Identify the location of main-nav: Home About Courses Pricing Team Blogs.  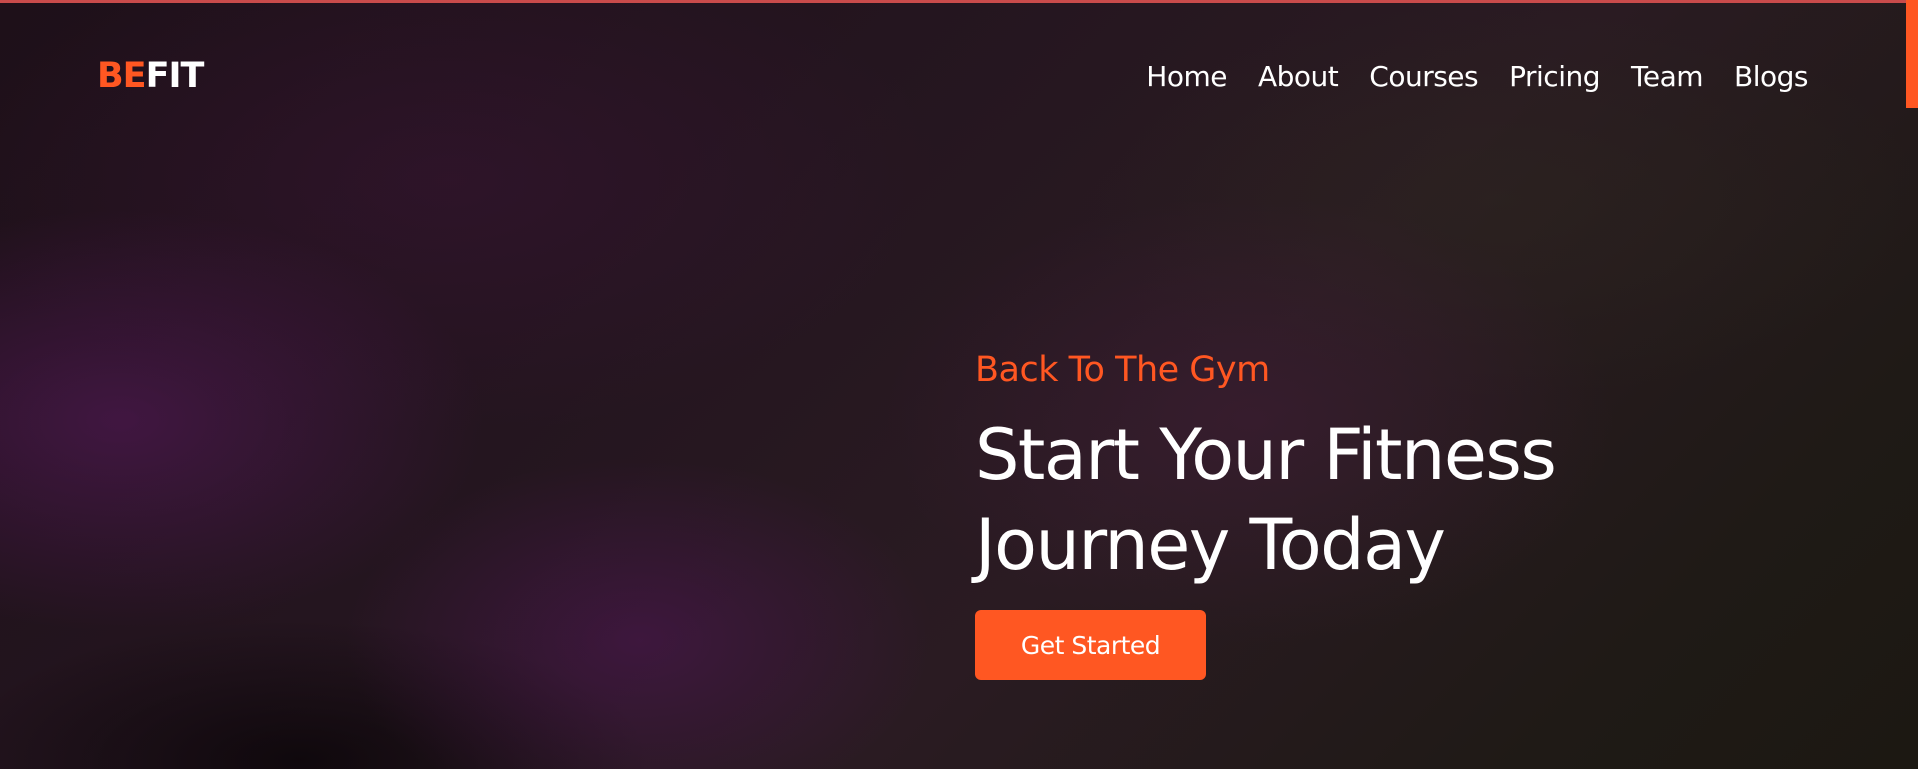
(1461, 77).